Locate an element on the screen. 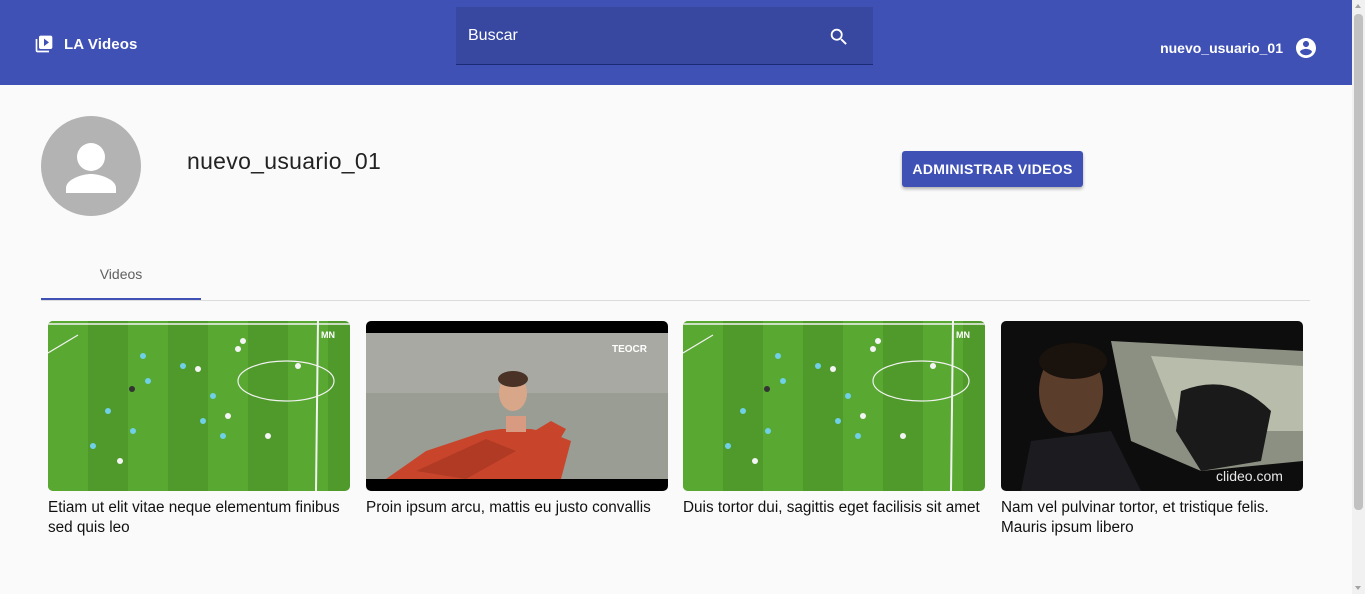 Image resolution: width=1365 pixels, height=594 pixels. user-menu: nuevo_usuario_01 is located at coordinates (1239, 48).